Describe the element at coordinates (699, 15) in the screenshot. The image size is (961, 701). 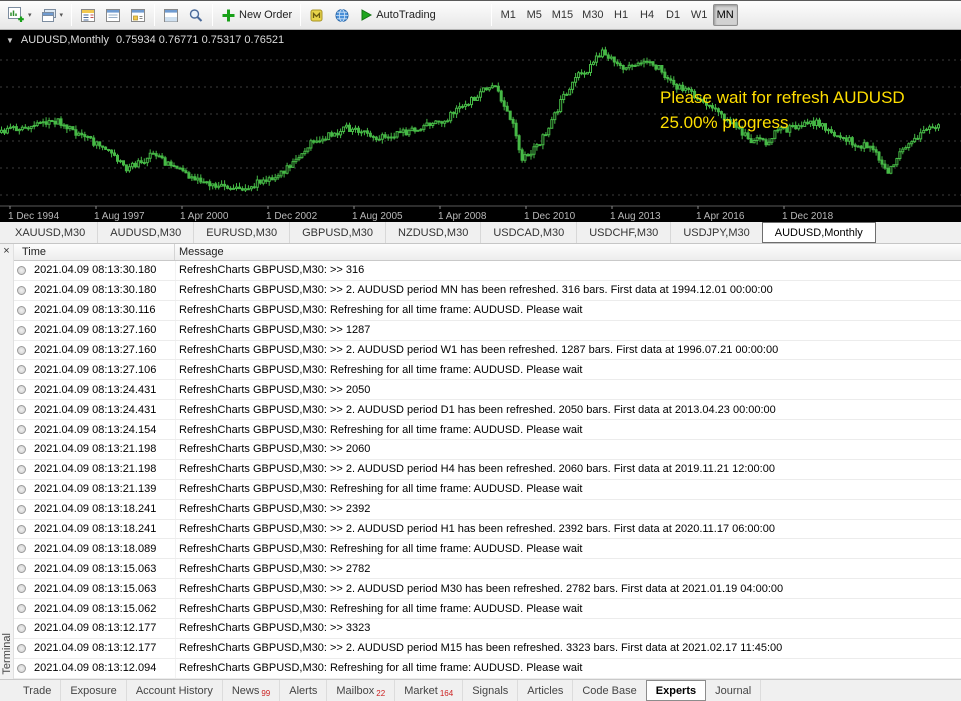
I see `timeframe-w1-button: W1` at that location.